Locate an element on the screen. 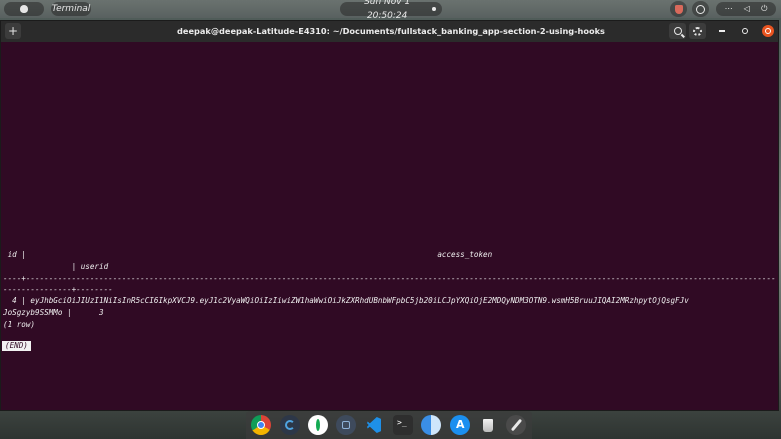  minimize-button is located at coordinates (722, 31).